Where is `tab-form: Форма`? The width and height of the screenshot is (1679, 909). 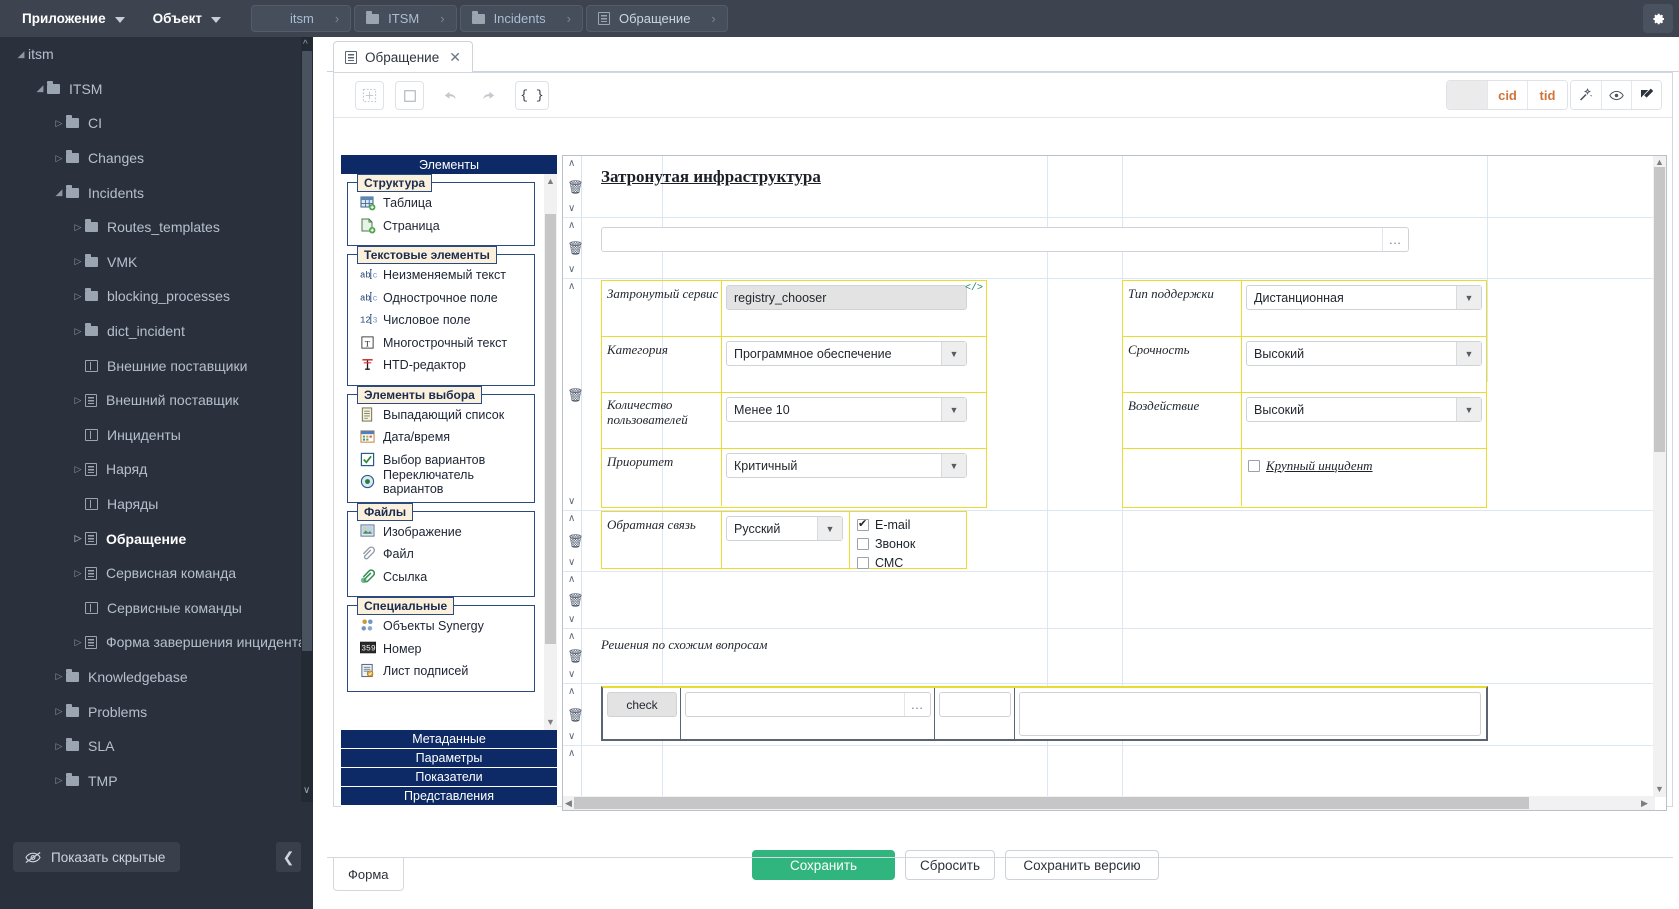 tab-form: Форма is located at coordinates (368, 874).